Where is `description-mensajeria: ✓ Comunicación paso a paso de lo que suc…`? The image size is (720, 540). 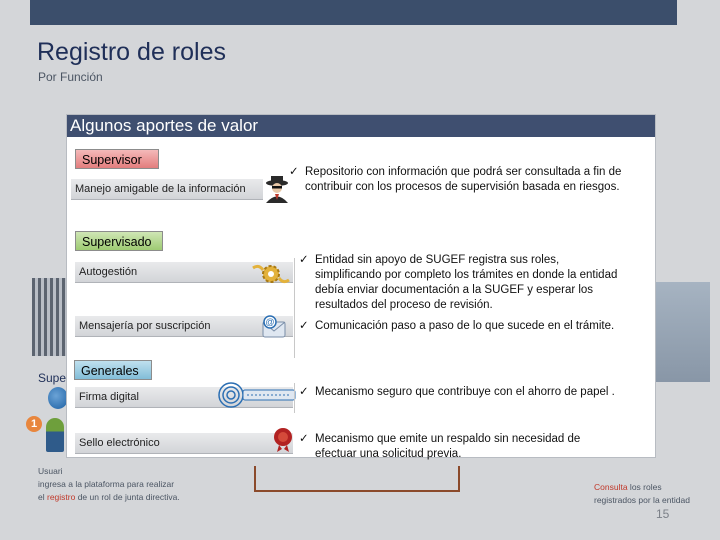 description-mensajeria: ✓ Comunicación paso a paso de lo que suc… is located at coordinates (457, 326).